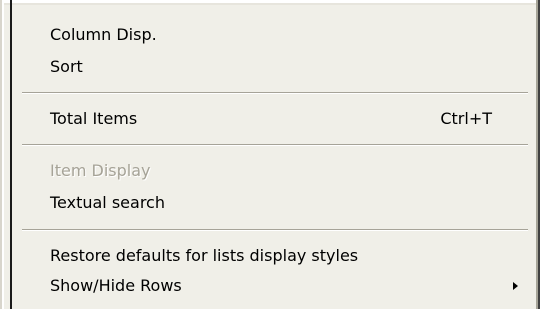 This screenshot has width=540, height=309. What do you see at coordinates (285, 35) in the screenshot?
I see `menu-item-column-disp: Column Disp.` at bounding box center [285, 35].